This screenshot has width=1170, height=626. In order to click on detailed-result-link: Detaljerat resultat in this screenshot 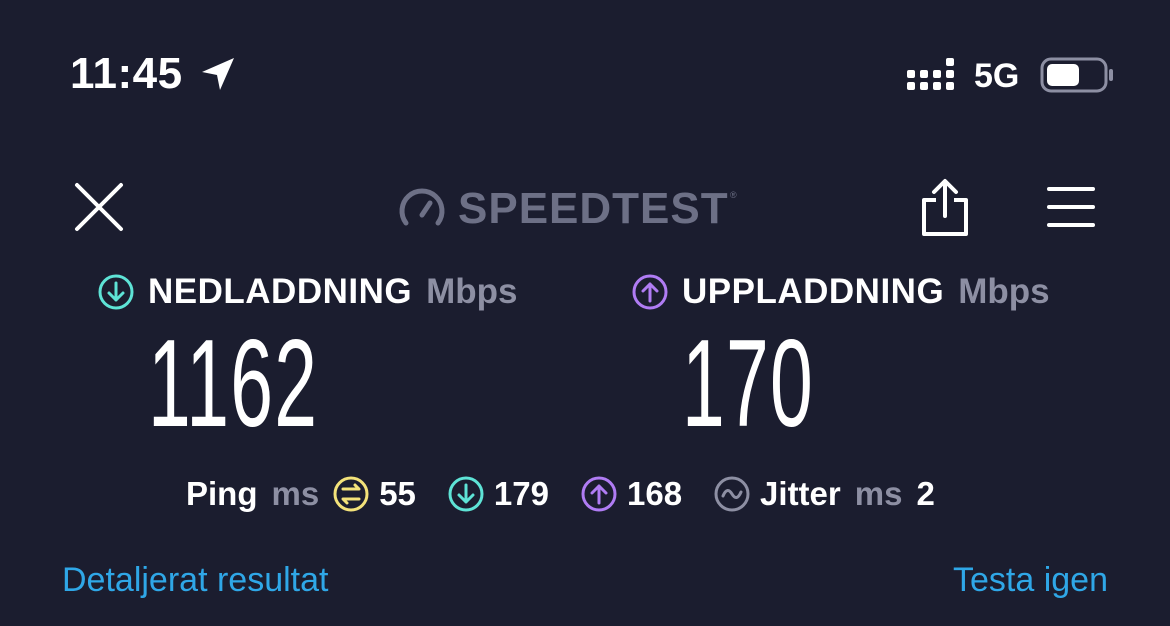, I will do `click(195, 580)`.